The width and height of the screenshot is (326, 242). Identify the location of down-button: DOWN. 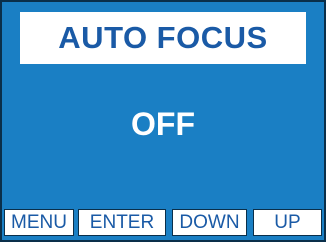
(209, 222).